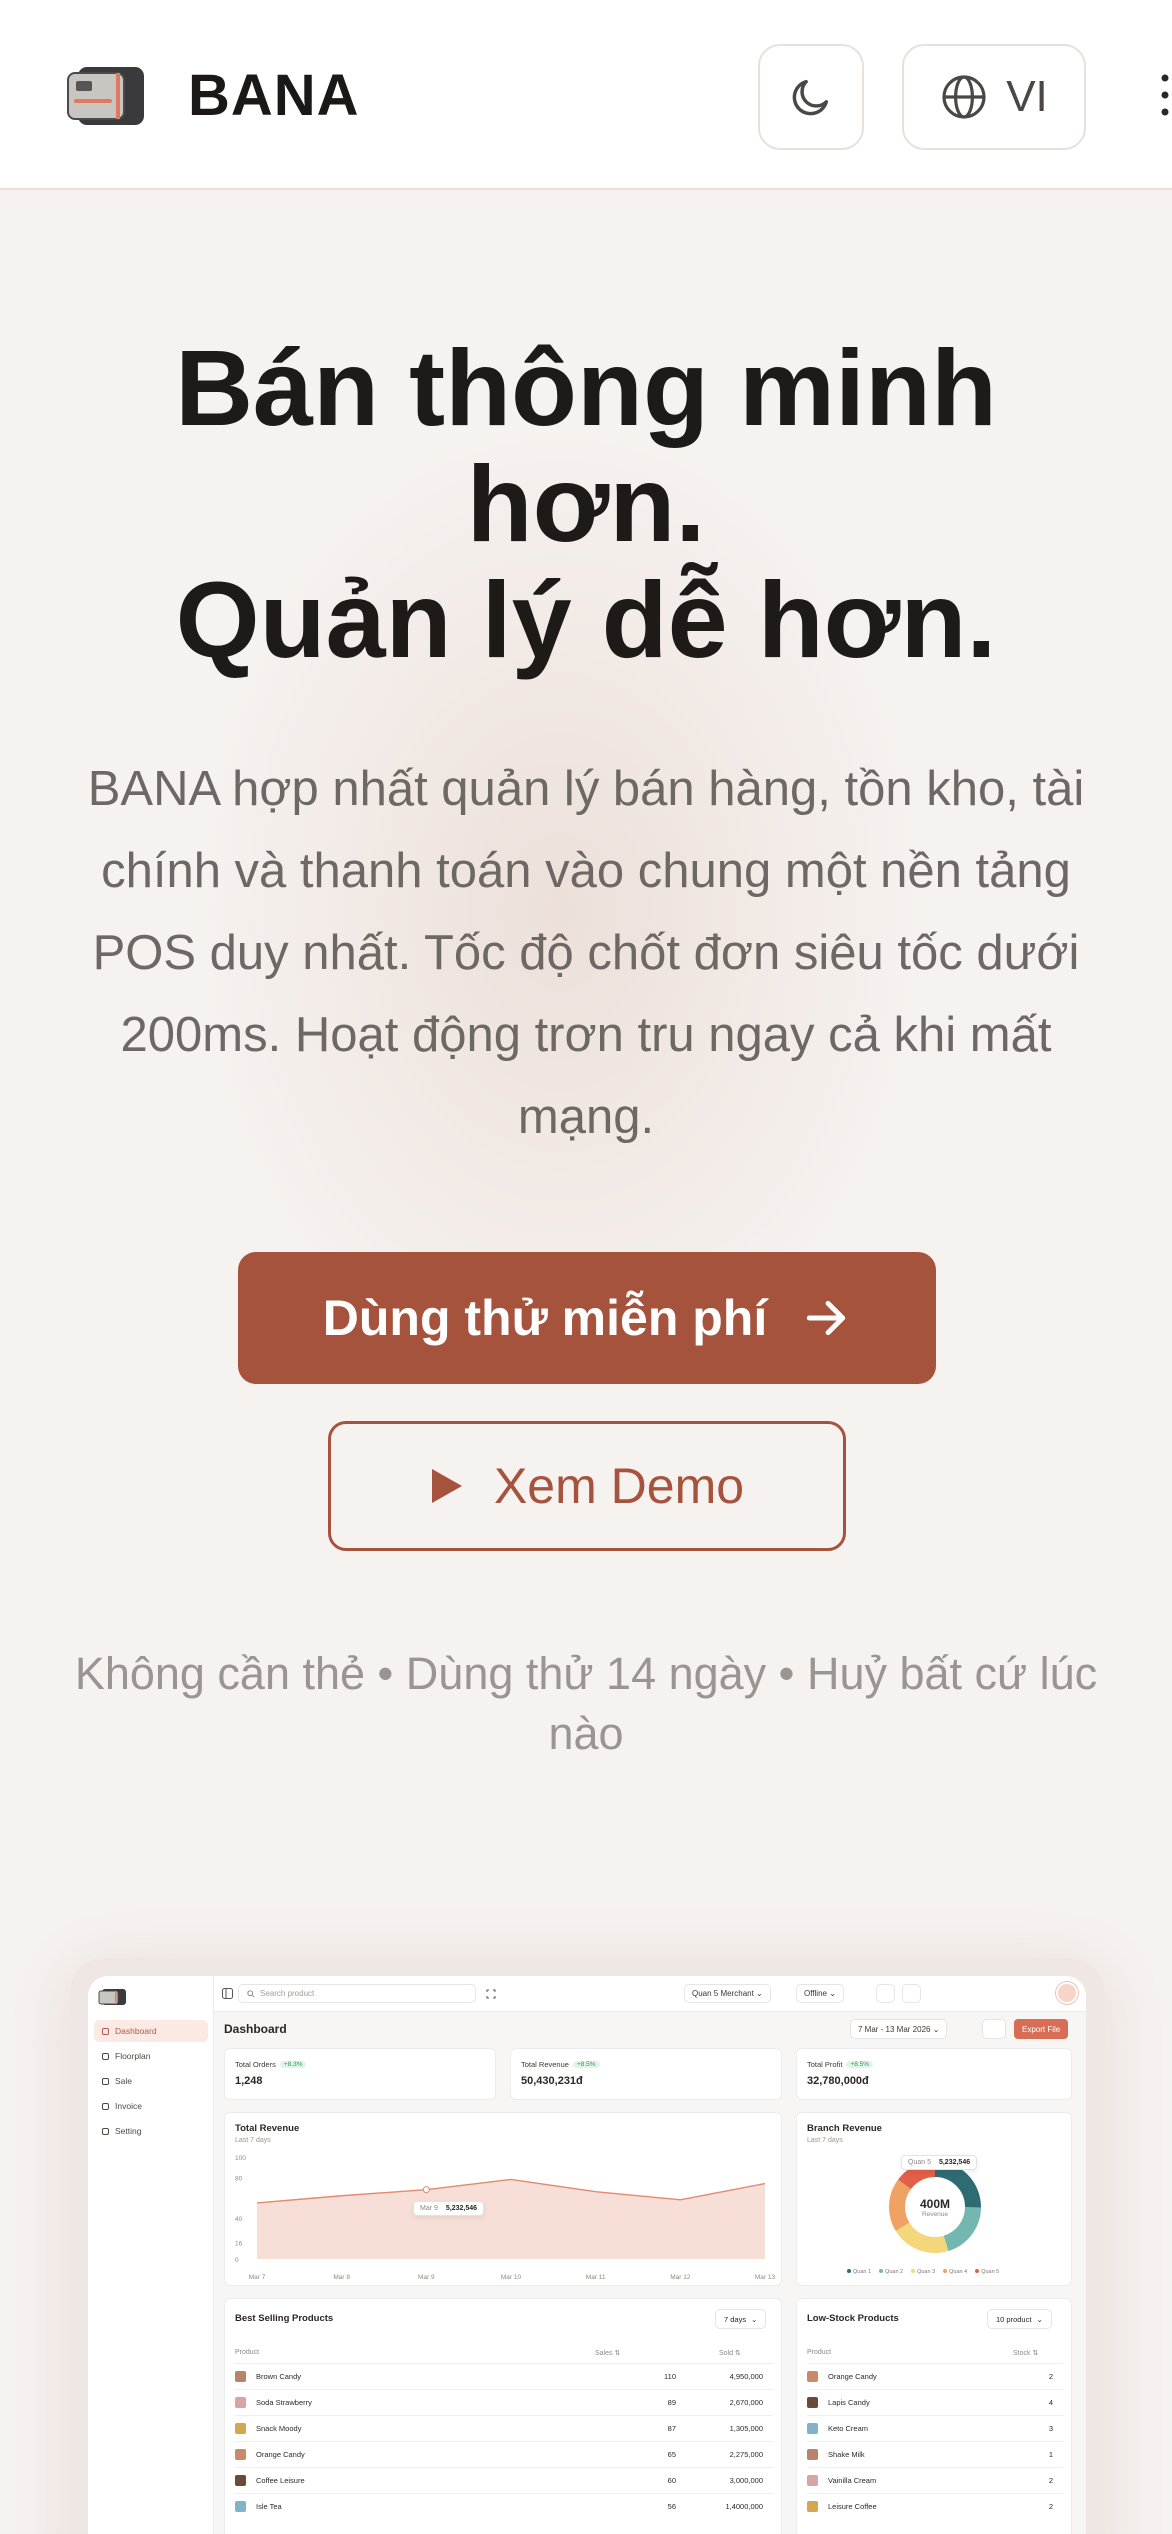  What do you see at coordinates (491, 1994) in the screenshot?
I see `scan-icon` at bounding box center [491, 1994].